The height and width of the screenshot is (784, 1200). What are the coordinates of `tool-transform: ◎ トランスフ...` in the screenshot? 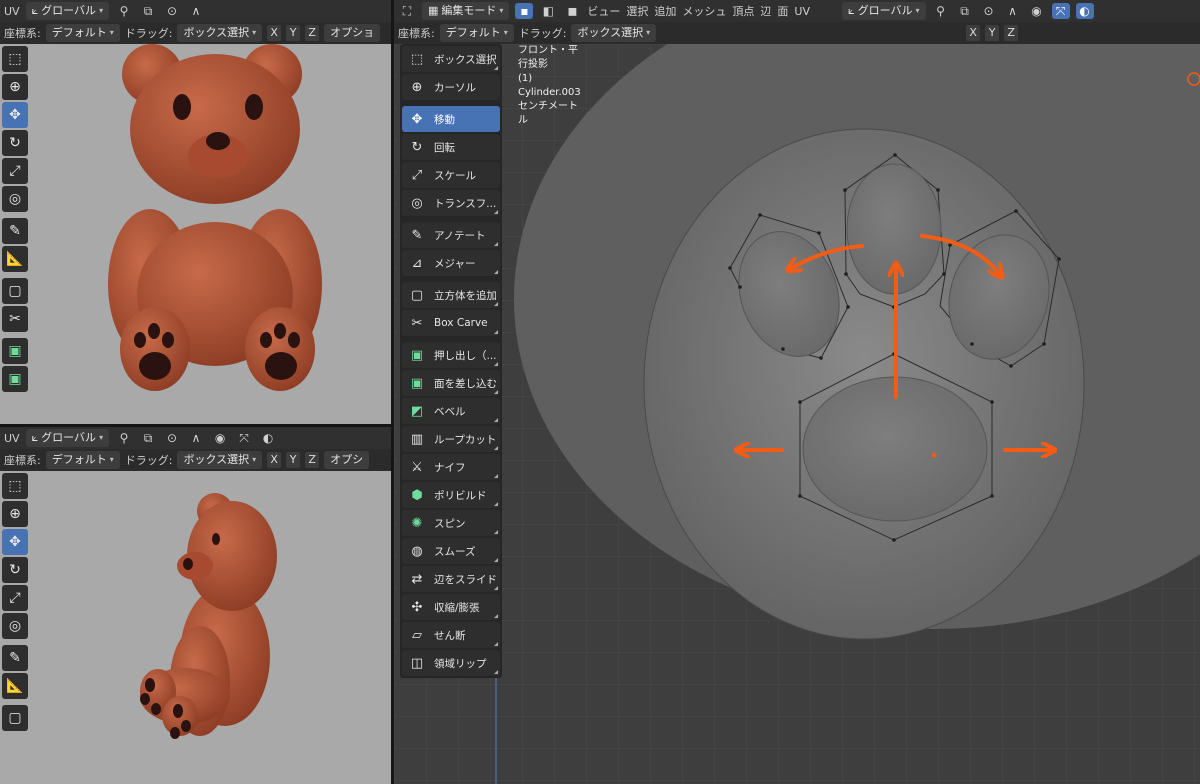 It's located at (451, 203).